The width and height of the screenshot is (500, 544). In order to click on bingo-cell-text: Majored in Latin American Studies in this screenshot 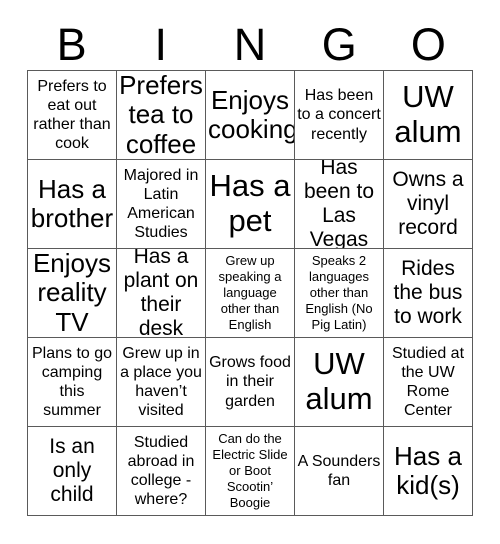, I will do `click(161, 204)`.